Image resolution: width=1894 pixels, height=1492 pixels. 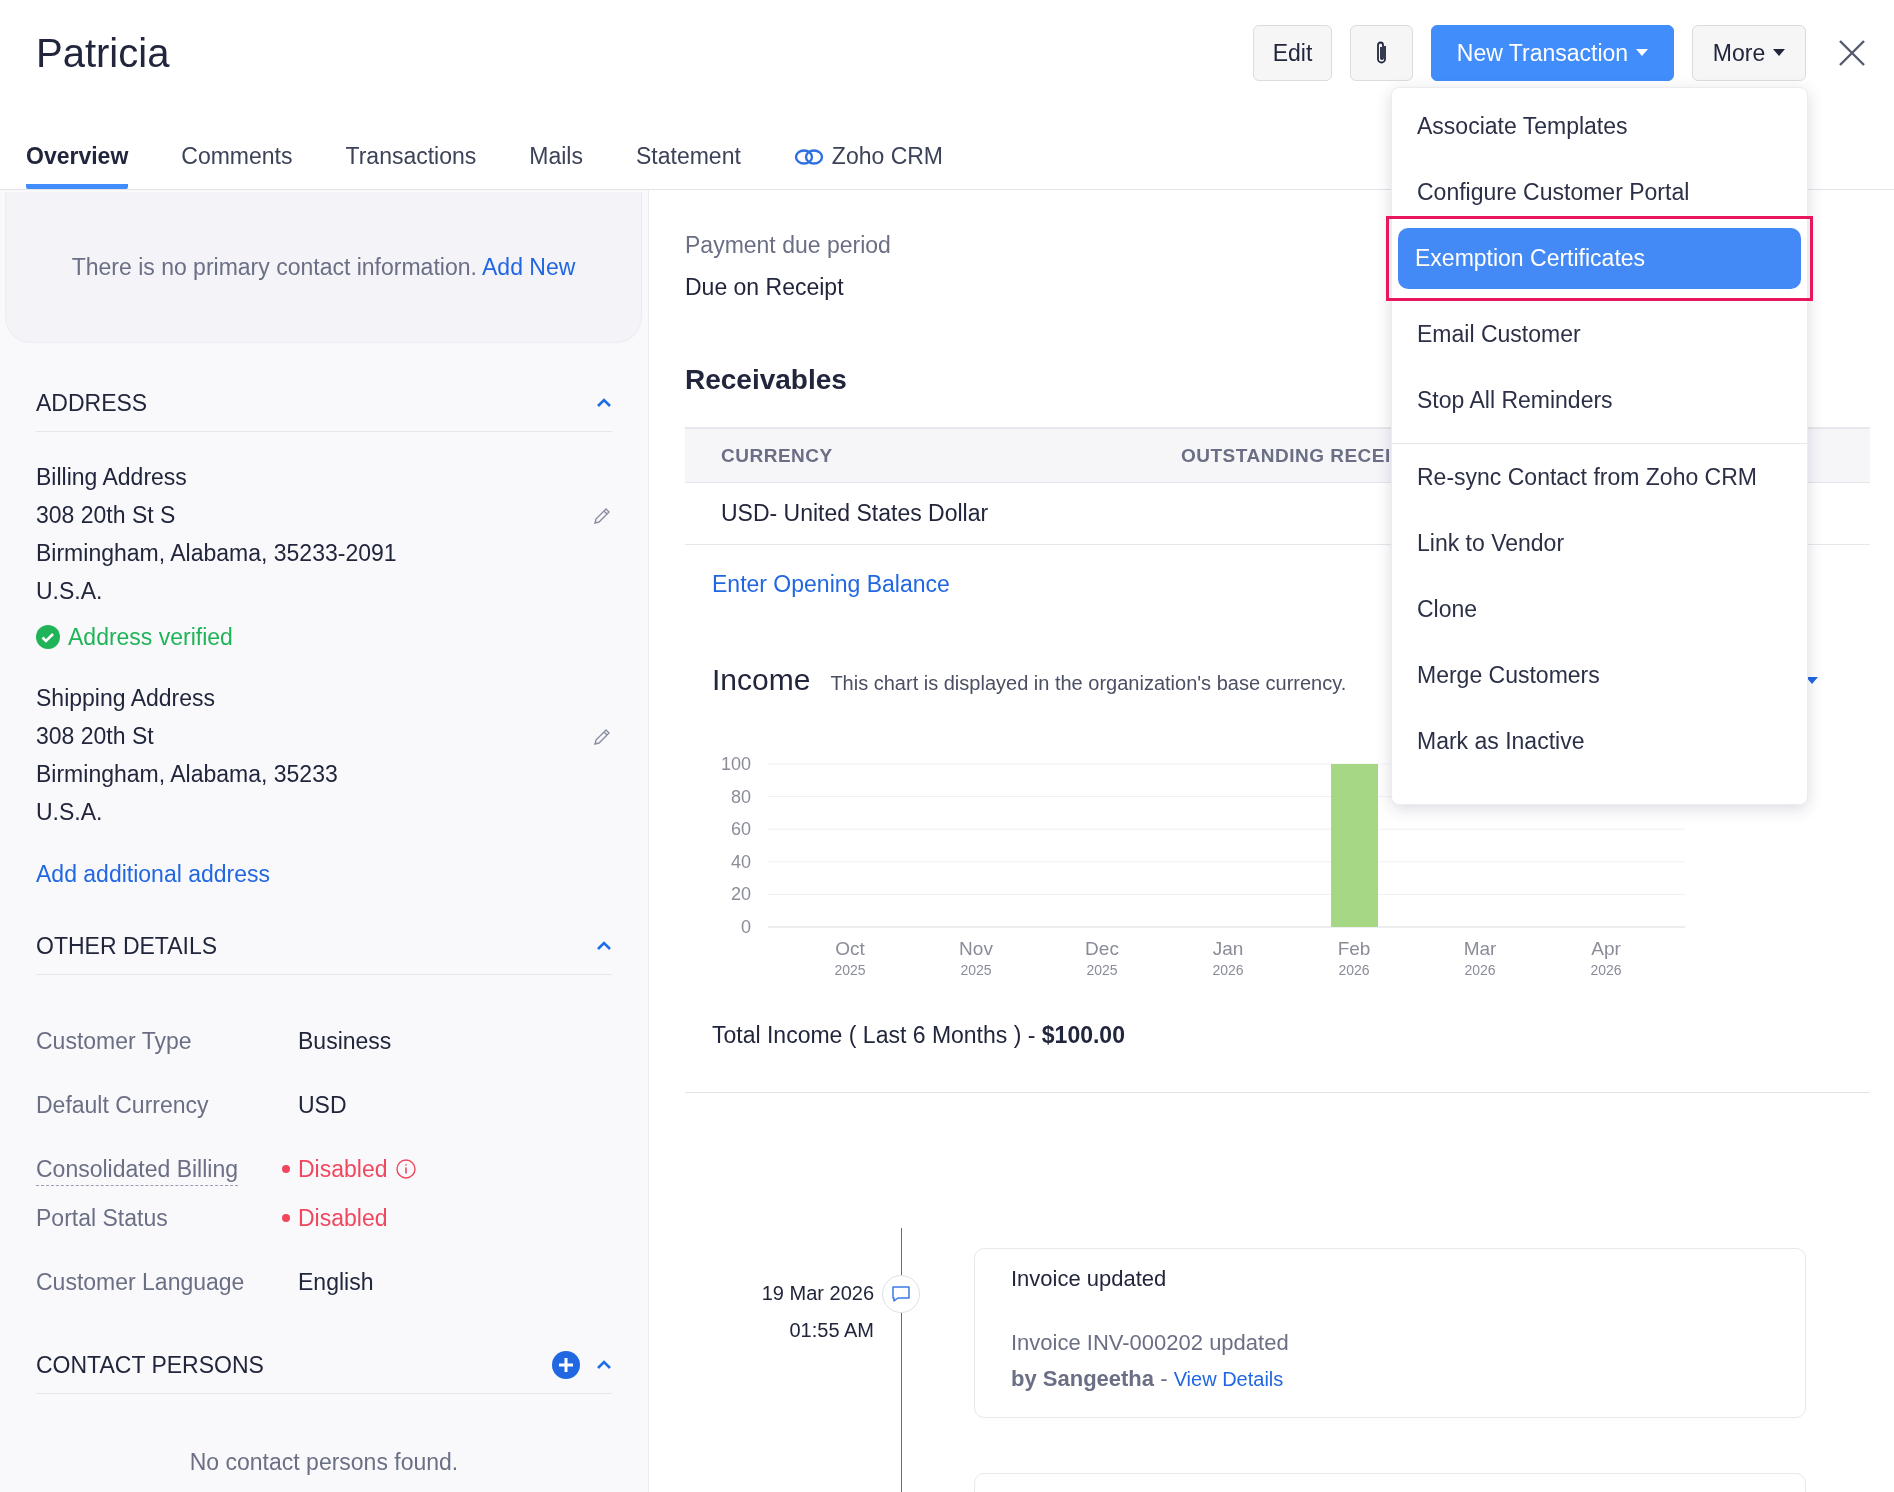 What do you see at coordinates (566, 1365) in the screenshot?
I see `add-icon` at bounding box center [566, 1365].